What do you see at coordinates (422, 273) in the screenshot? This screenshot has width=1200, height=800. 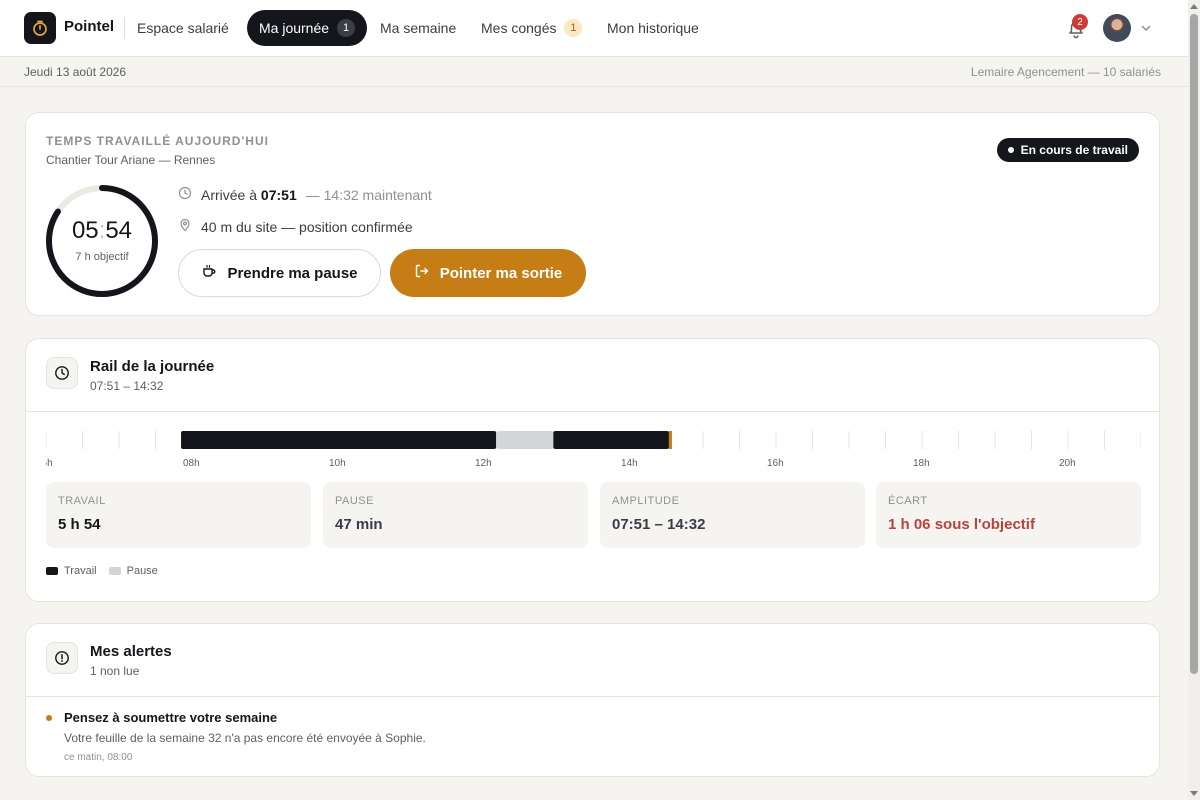 I see `exit-icon` at bounding box center [422, 273].